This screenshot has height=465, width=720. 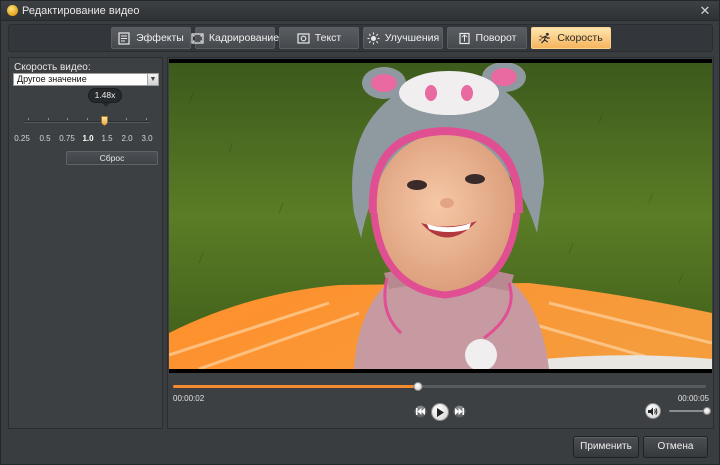 What do you see at coordinates (606, 447) in the screenshot?
I see `apply-button: Применить` at bounding box center [606, 447].